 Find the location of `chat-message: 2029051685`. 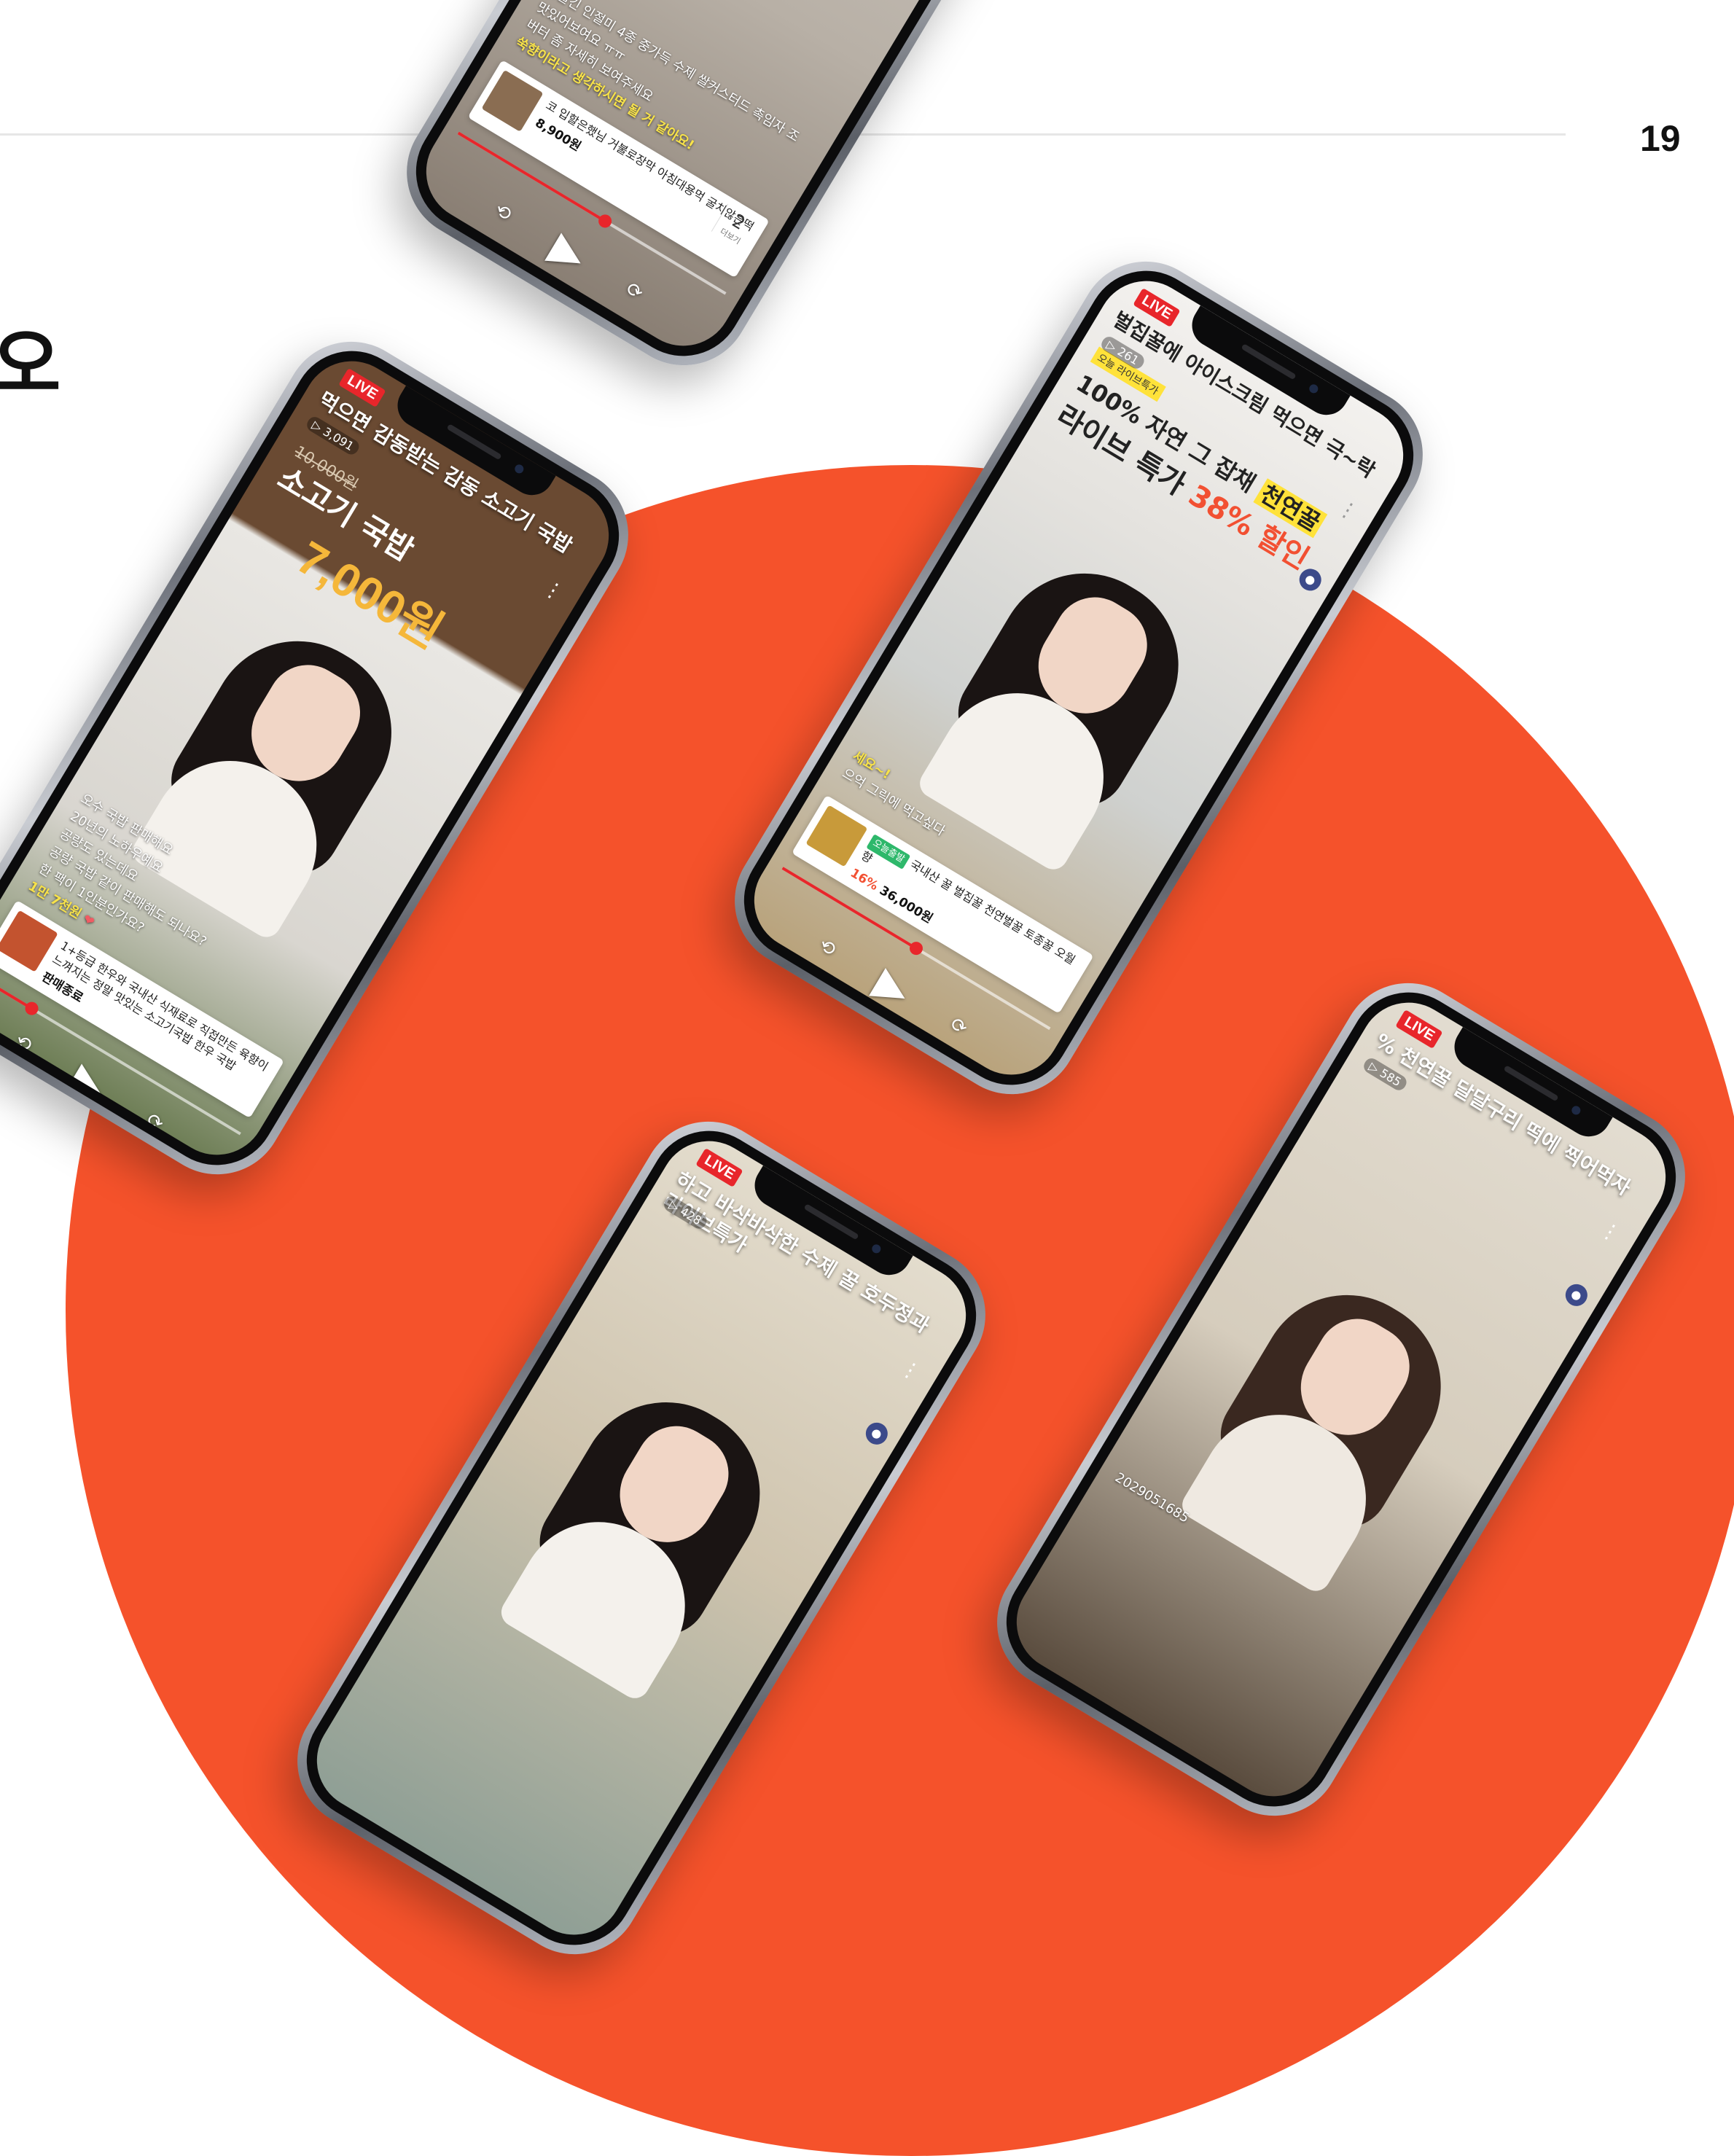

chat-message: 2029051685 is located at coordinates (1152, 1497).